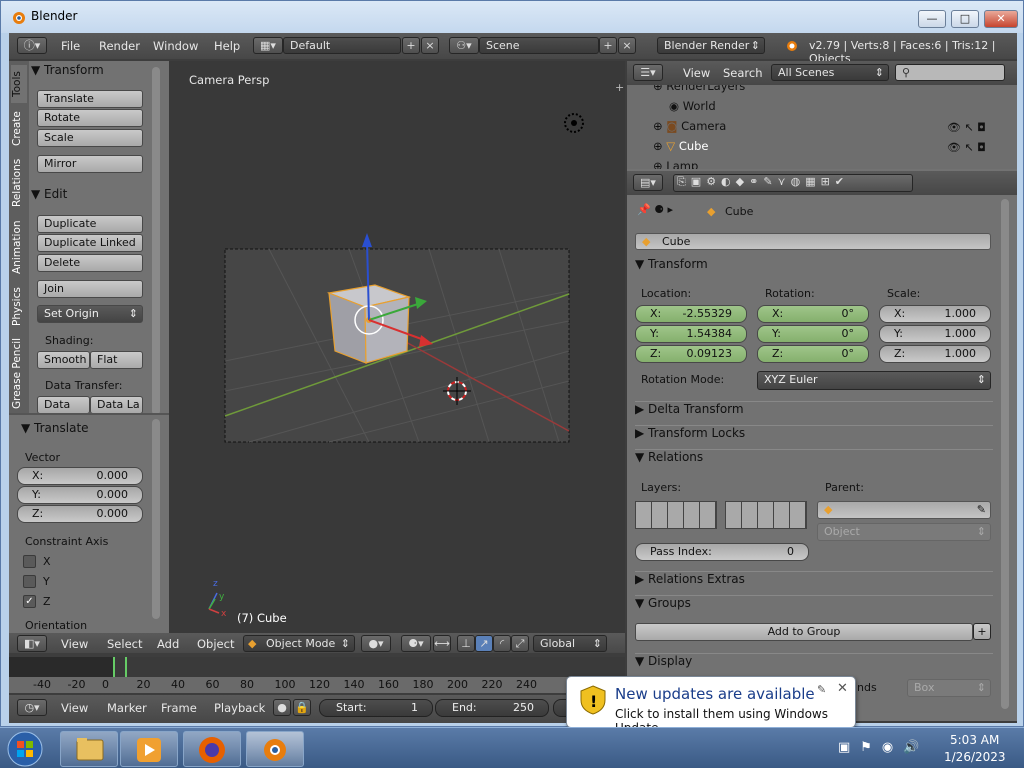  What do you see at coordinates (691, 334) in the screenshot?
I see `location-y-field: Y: 1.54384` at bounding box center [691, 334].